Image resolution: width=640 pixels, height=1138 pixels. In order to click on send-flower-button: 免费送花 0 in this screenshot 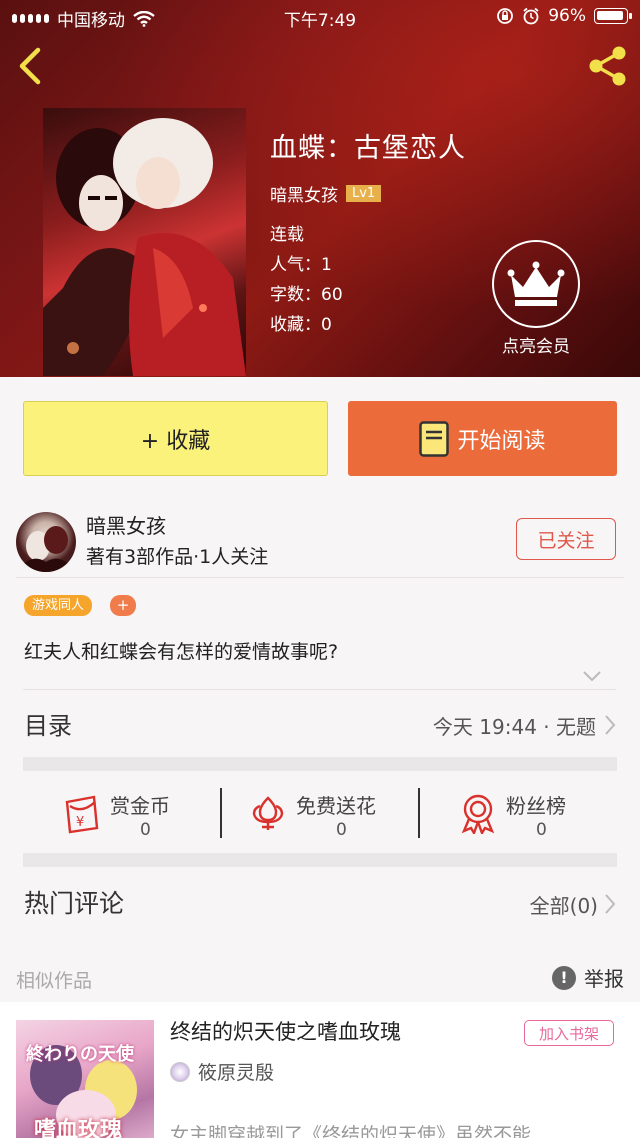, I will do `click(330, 814)`.